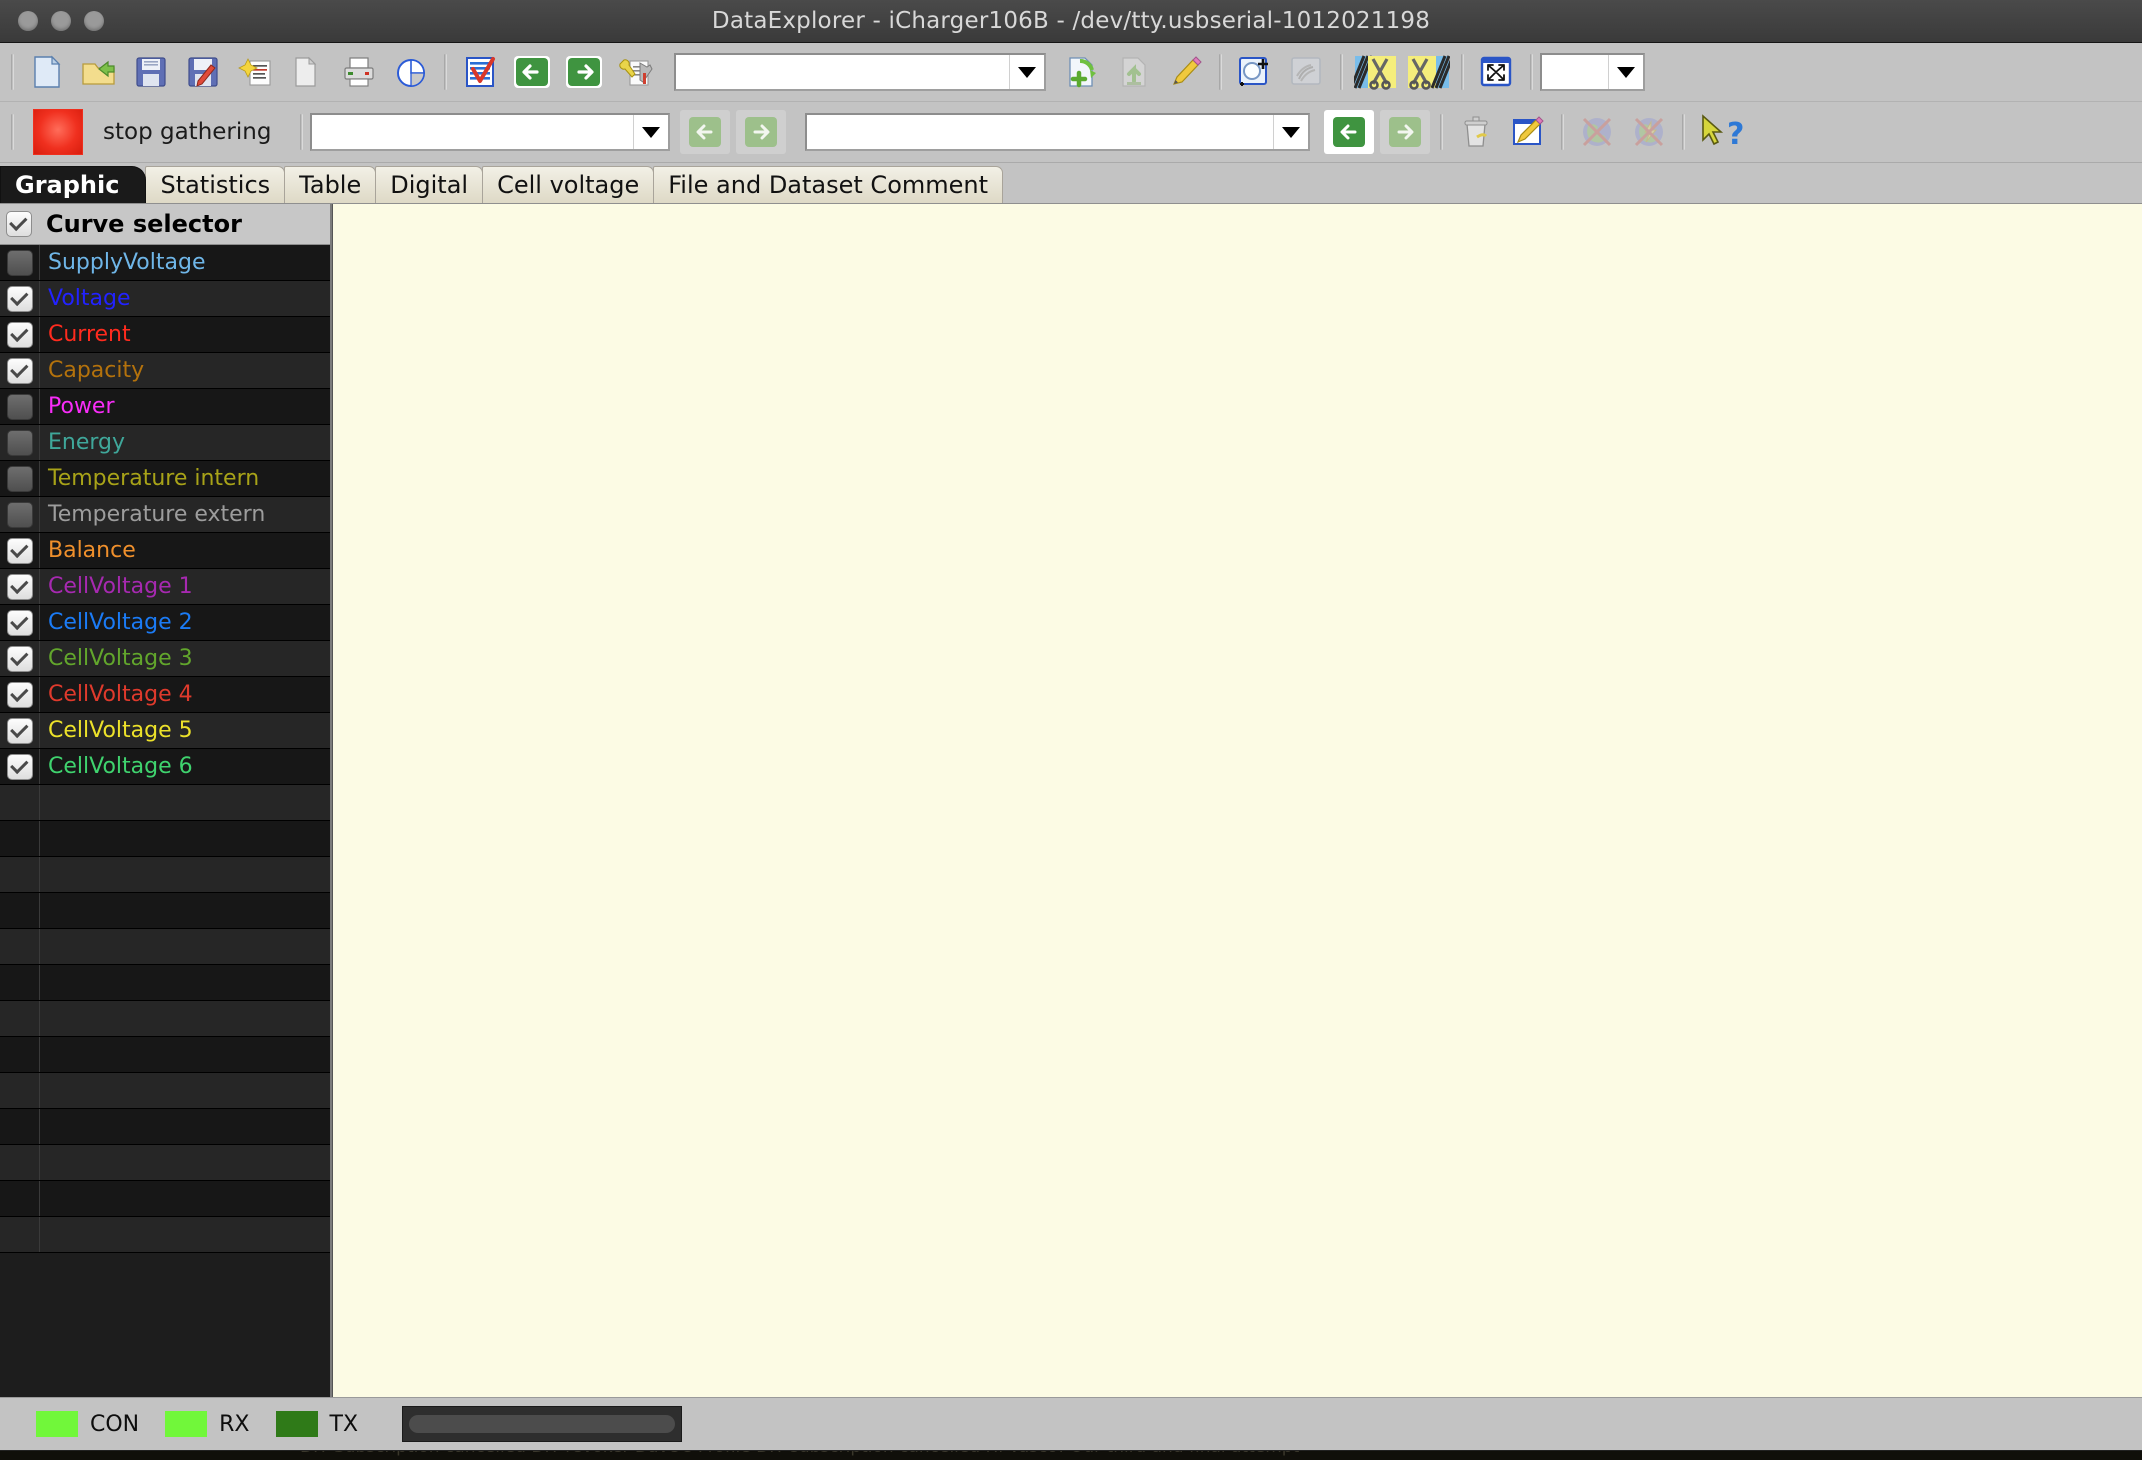  What do you see at coordinates (532, 72) in the screenshot?
I see `prev-device-icon` at bounding box center [532, 72].